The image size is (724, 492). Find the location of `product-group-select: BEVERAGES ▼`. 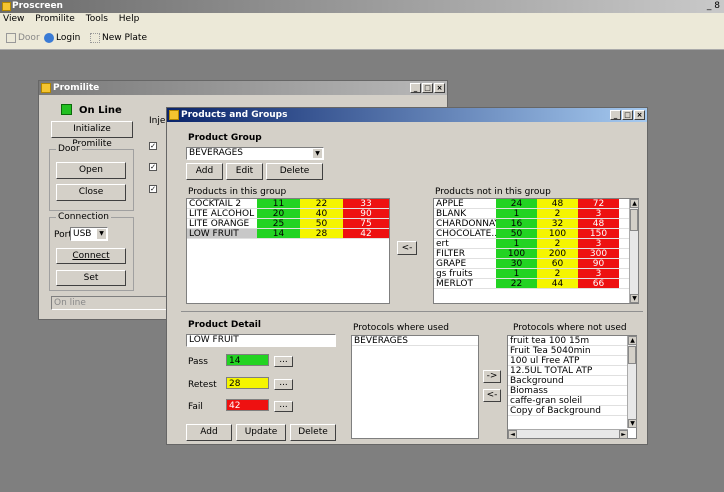

product-group-select: BEVERAGES ▼ is located at coordinates (255, 153).